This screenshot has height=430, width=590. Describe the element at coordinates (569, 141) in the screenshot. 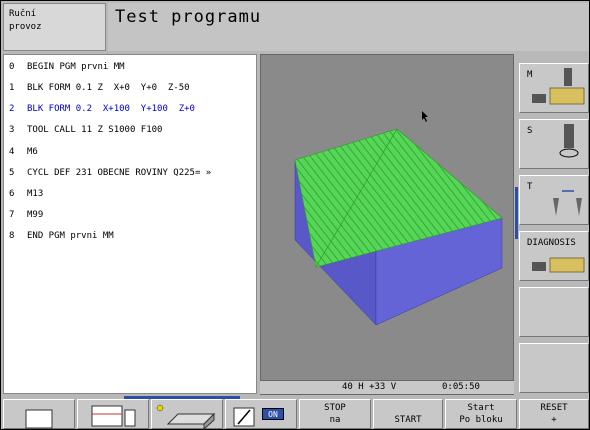

I see `spindle-rotation-icon` at that location.